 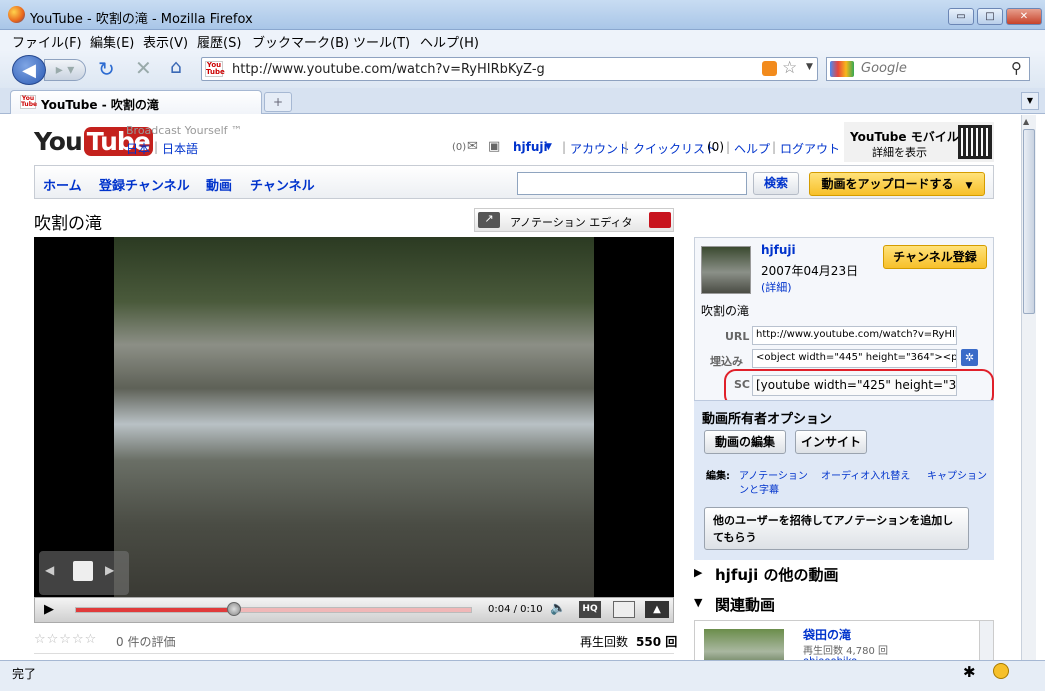 What do you see at coordinates (865, 474) in the screenshot?
I see `audio-swap-link: オーディオ入れ替え` at bounding box center [865, 474].